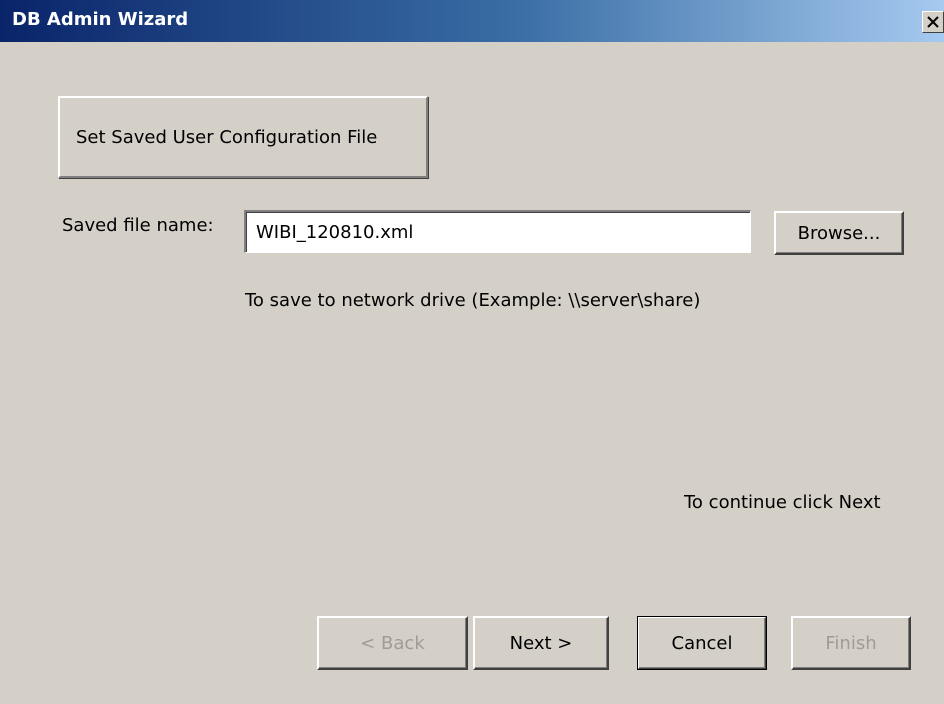 Image resolution: width=944 pixels, height=704 pixels. I want to click on window-title: DB Admin Wizard, so click(100, 19).